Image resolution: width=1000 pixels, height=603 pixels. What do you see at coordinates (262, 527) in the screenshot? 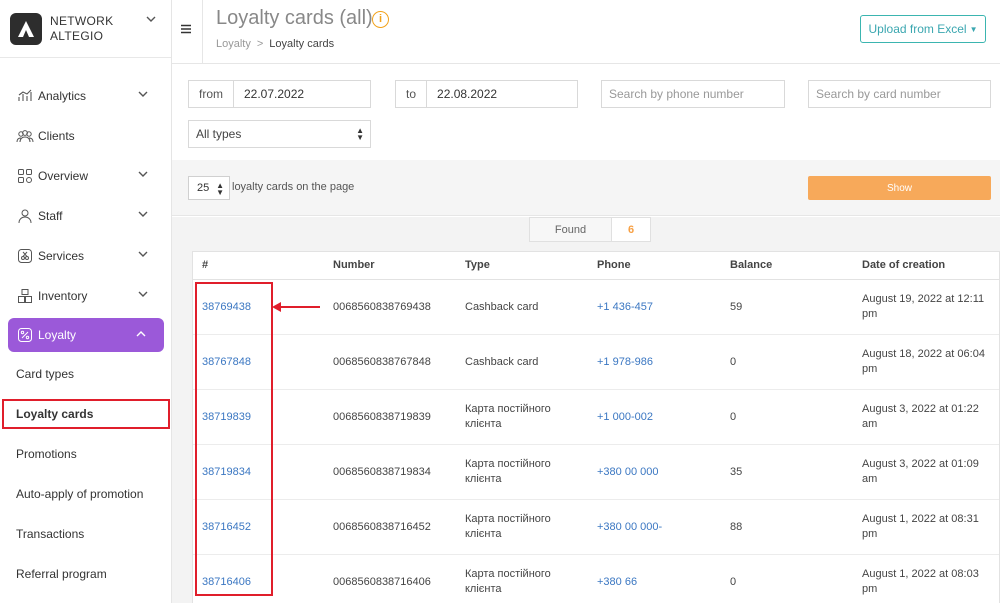
I see `card-id-link: 38716452` at bounding box center [262, 527].